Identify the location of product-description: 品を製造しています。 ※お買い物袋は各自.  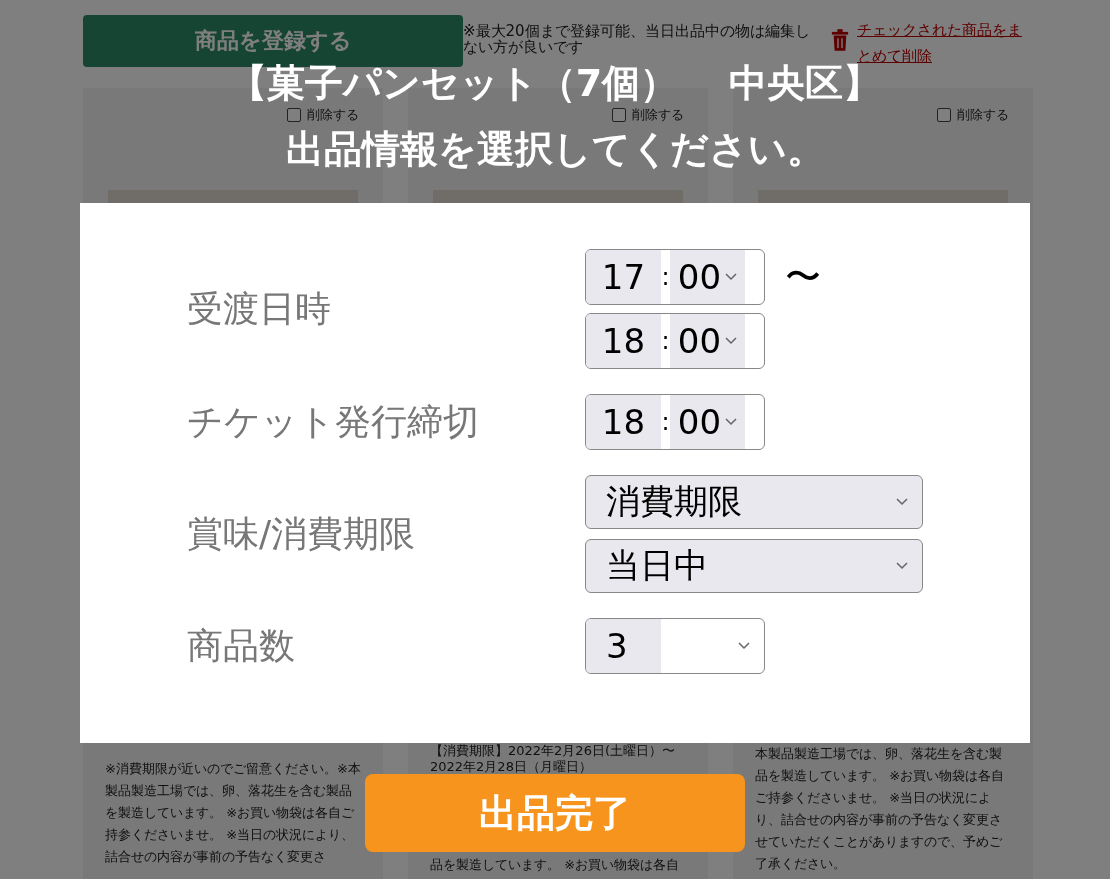
(555, 865).